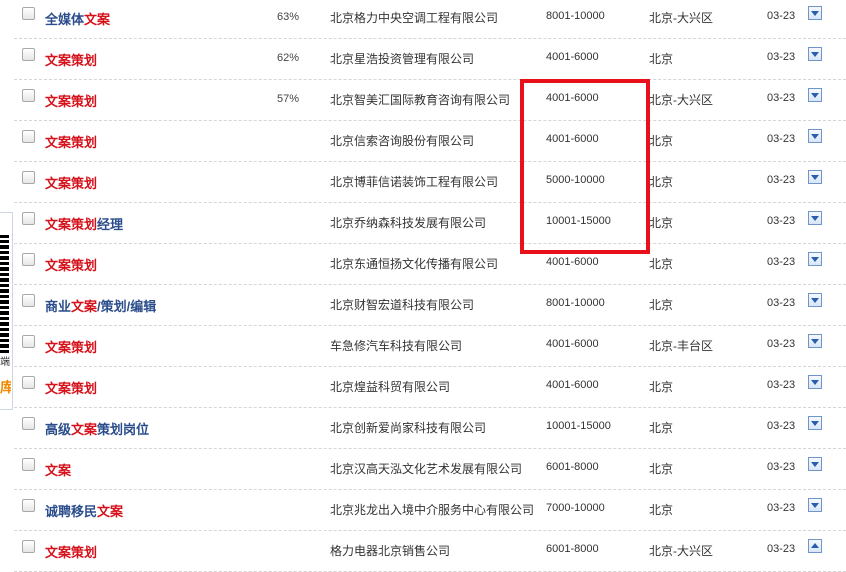  Describe the element at coordinates (408, 427) in the screenshot. I see `company-link: 北京创新爱尚家科技有限公司` at that location.